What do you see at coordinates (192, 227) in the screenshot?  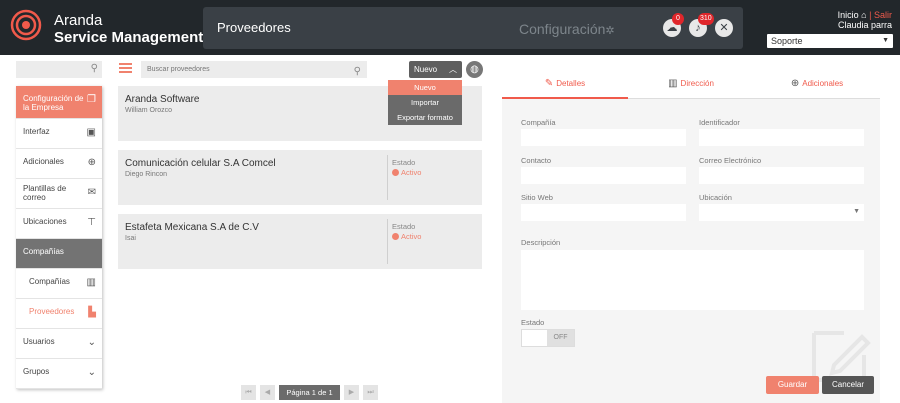 I see `provider-name: Estafeta Mexicana S.A de C.V` at bounding box center [192, 227].